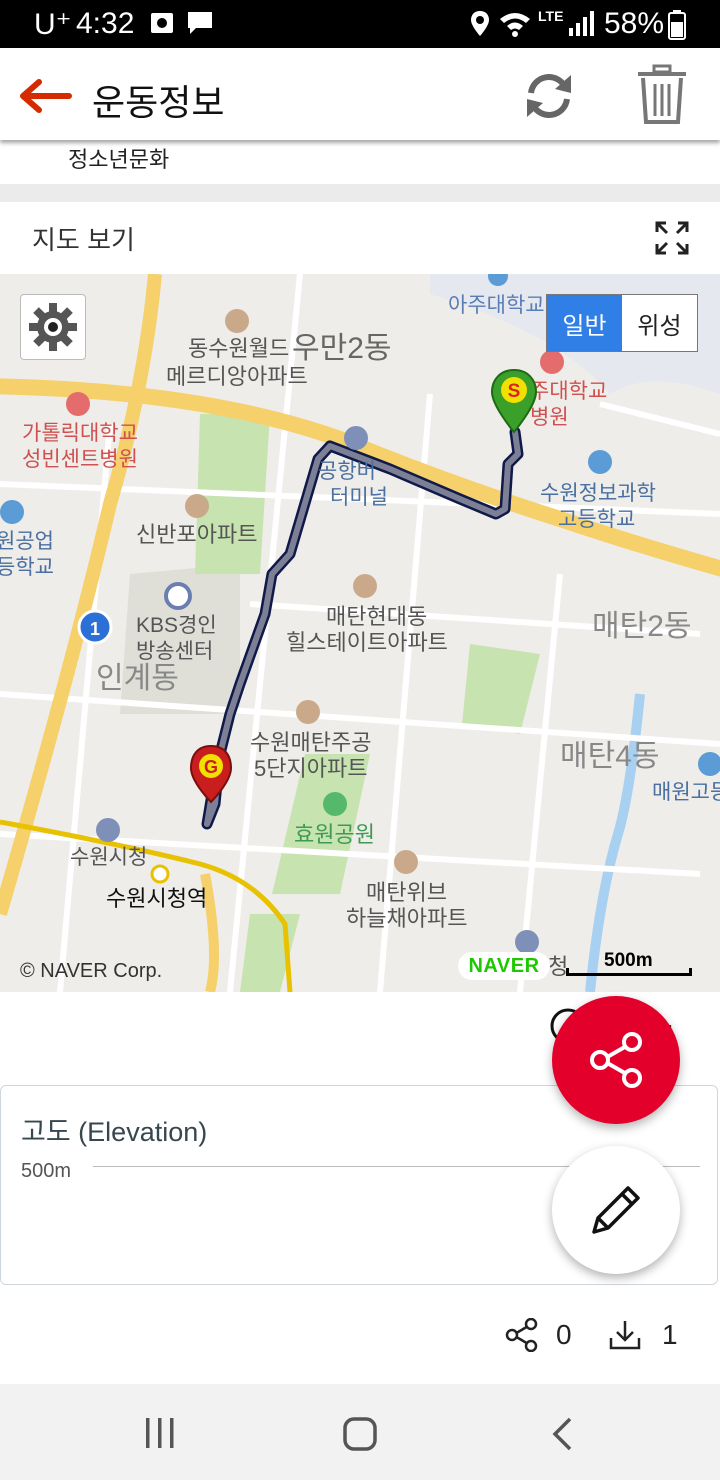 The width and height of the screenshot is (720, 1480). I want to click on map-type-normal: 일반, so click(584, 323).